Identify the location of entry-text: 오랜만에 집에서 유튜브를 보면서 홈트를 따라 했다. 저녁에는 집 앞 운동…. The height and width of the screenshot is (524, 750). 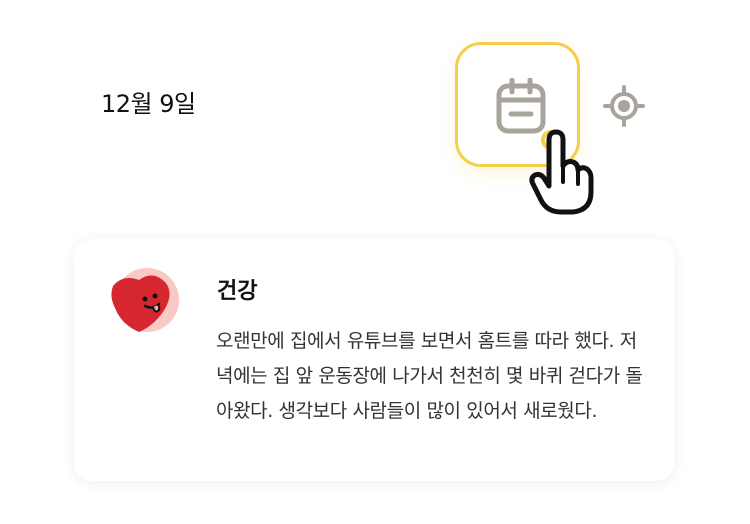
(429, 376).